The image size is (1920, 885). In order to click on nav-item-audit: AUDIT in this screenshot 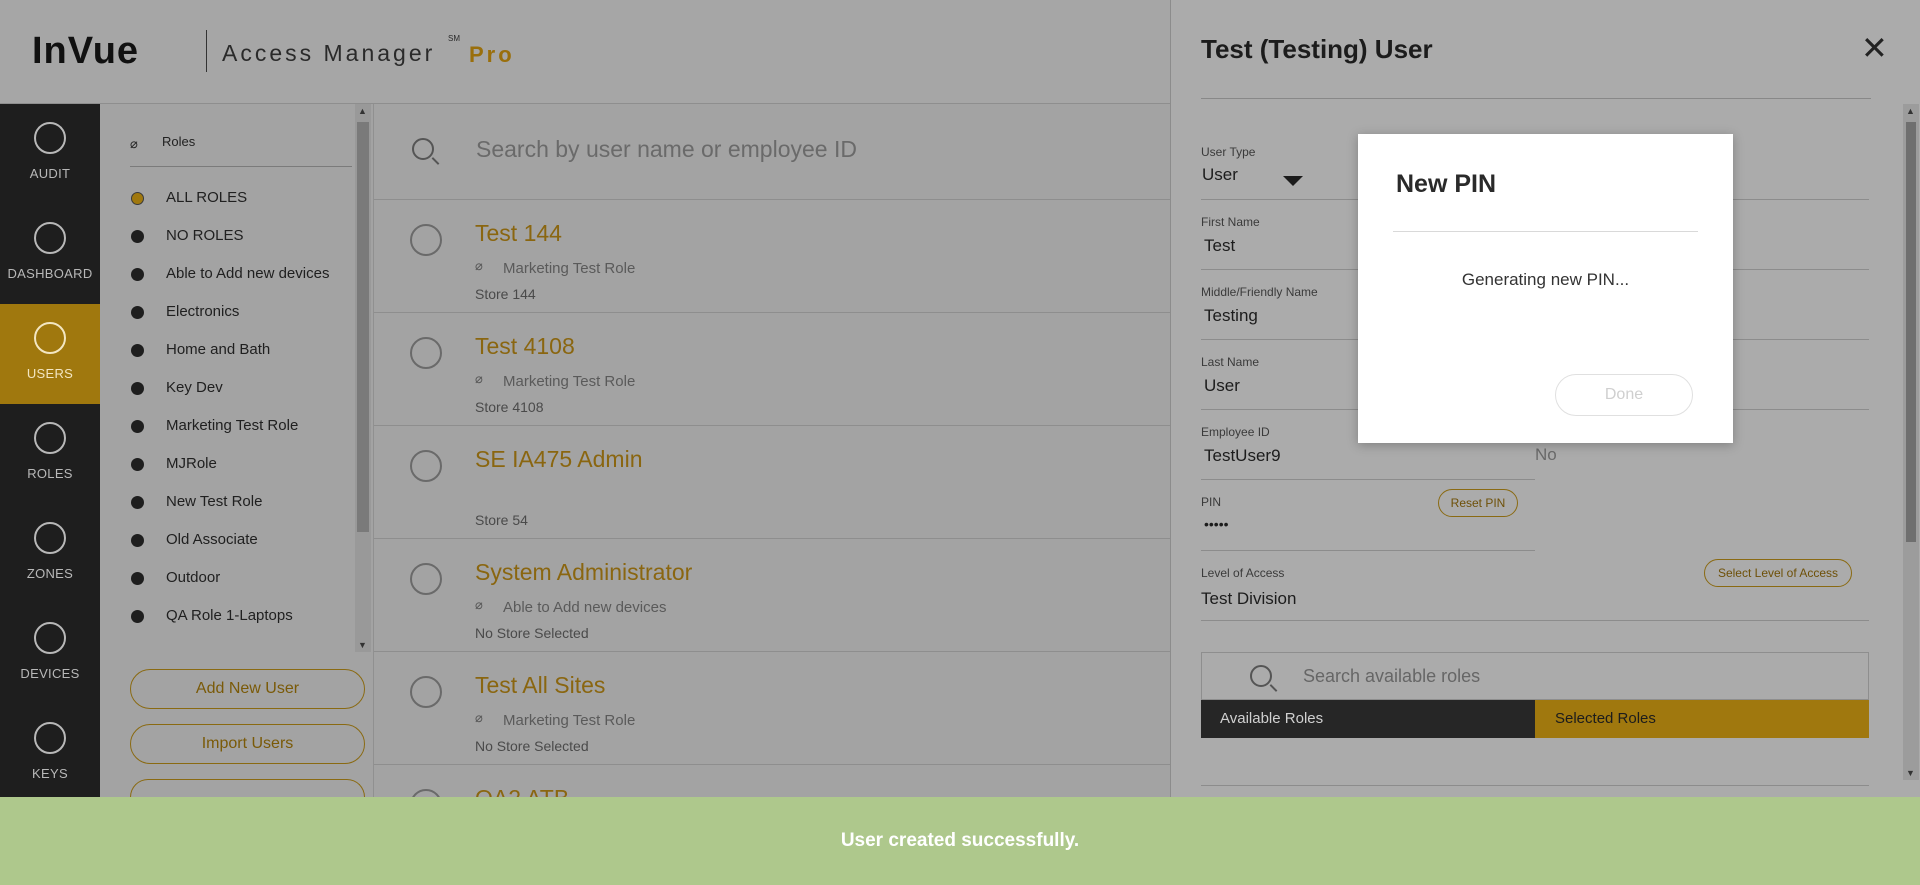, I will do `click(50, 154)`.